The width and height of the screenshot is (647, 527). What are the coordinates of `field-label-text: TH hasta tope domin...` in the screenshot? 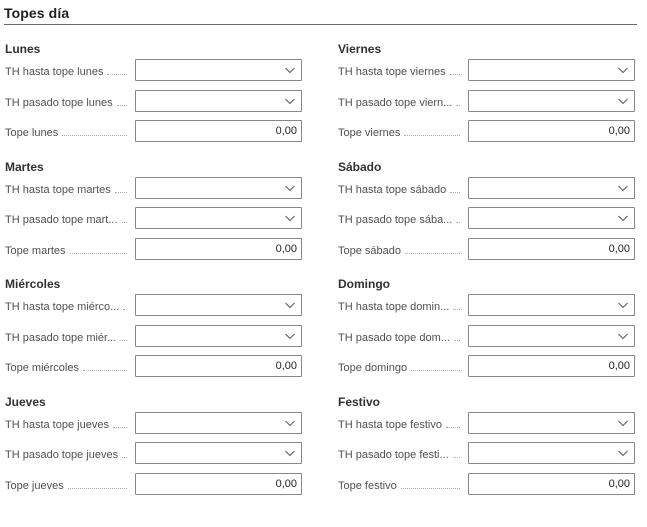 It's located at (394, 307).